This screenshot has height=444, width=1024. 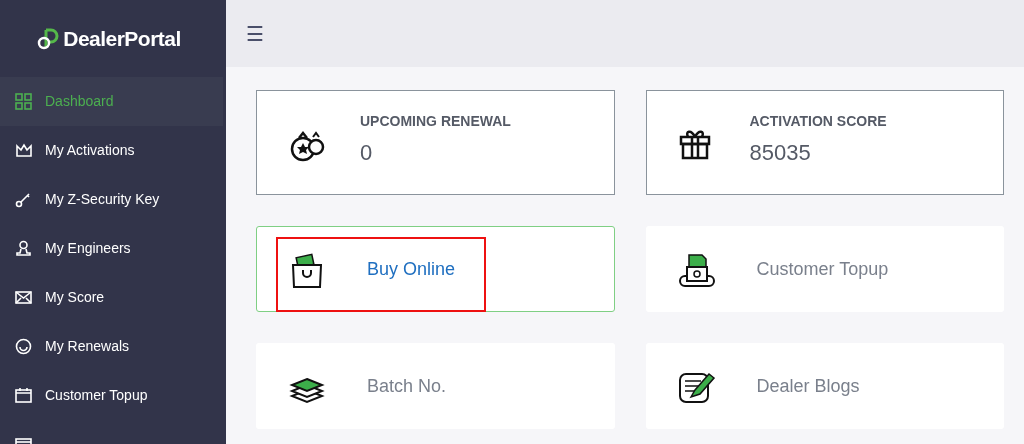 I want to click on crown-icon, so click(x=23, y=150).